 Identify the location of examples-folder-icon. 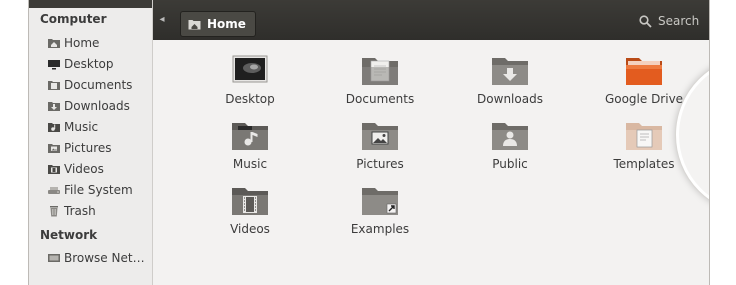
(380, 200).